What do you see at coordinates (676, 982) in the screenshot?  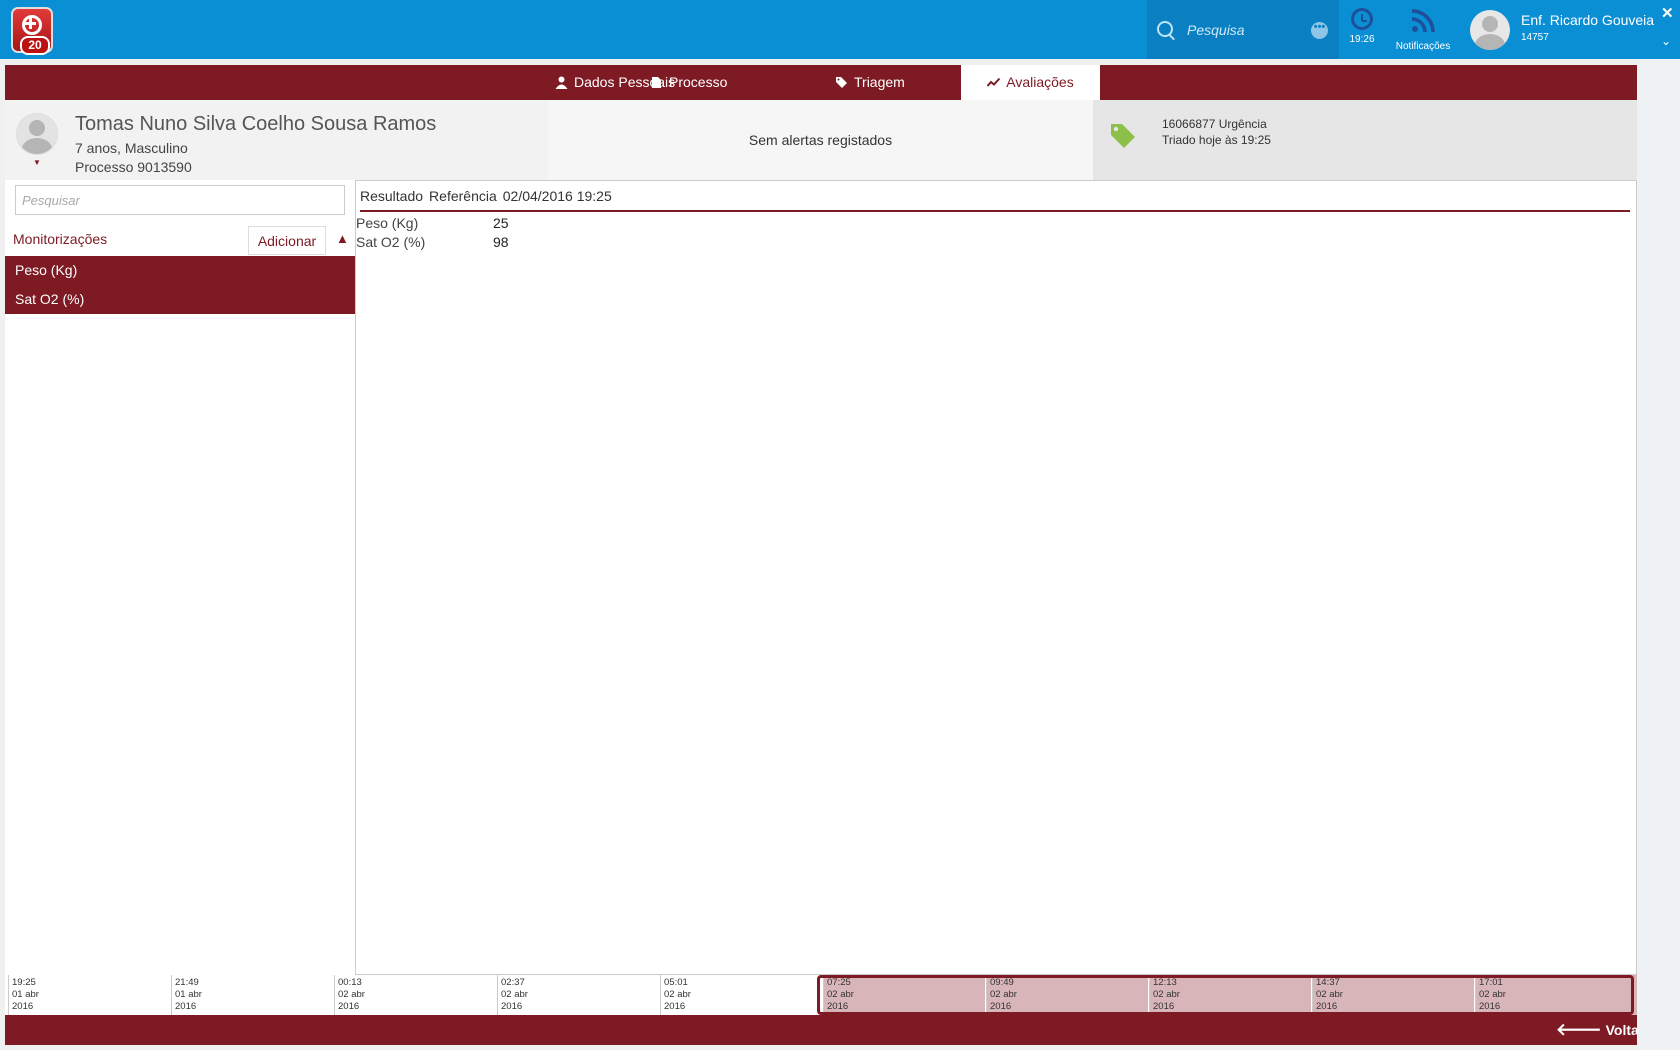 I see `tick-time: 05:01` at bounding box center [676, 982].